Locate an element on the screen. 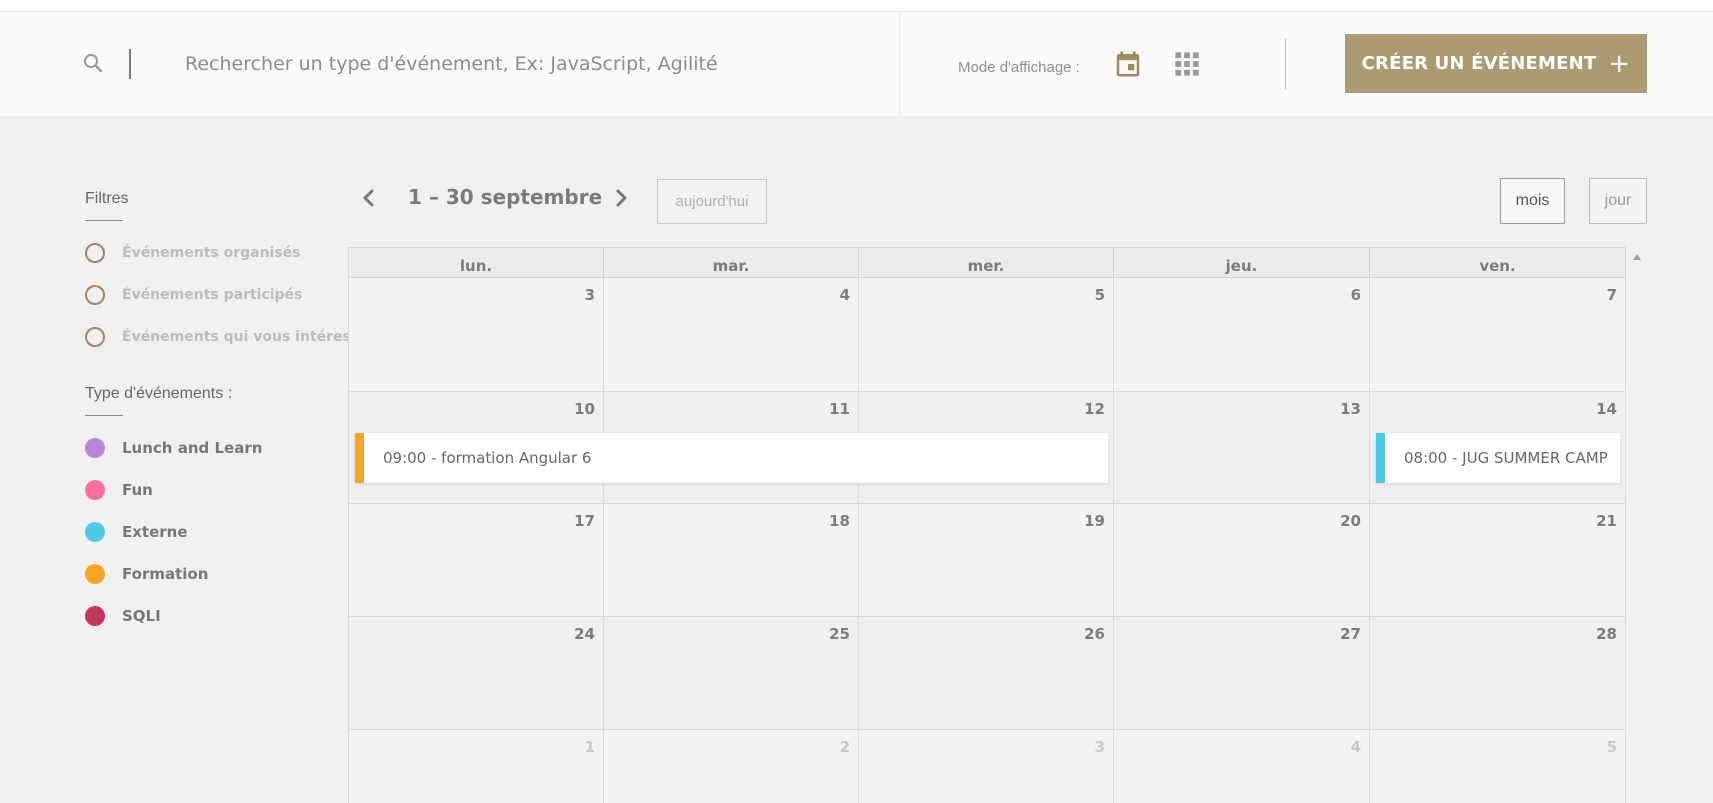 The image size is (1713, 803). type-lunch-and-learn: Lunch and Learn is located at coordinates (173, 448).